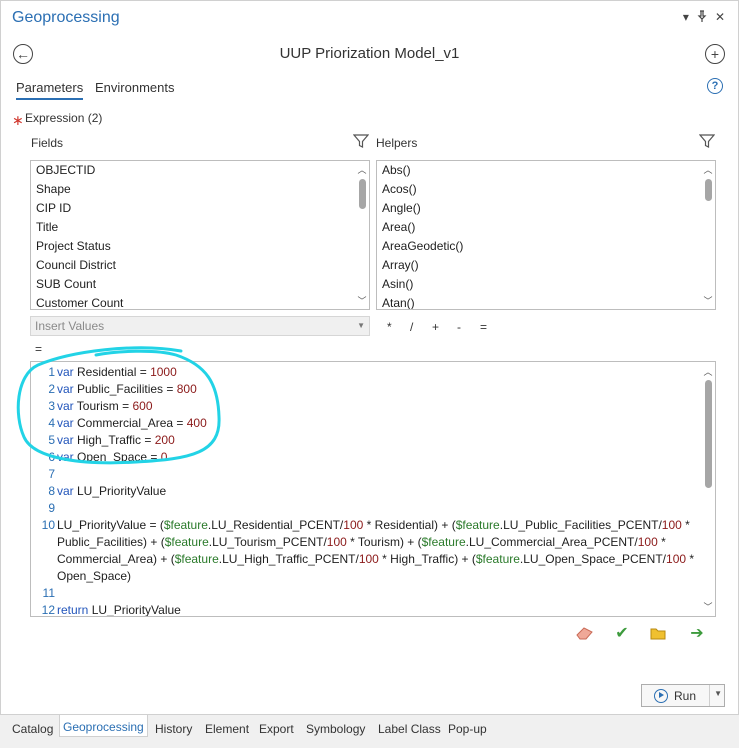 The height and width of the screenshot is (748, 739). I want to click on code-line: 8 var LU_PriorityValue, so click(98, 491).